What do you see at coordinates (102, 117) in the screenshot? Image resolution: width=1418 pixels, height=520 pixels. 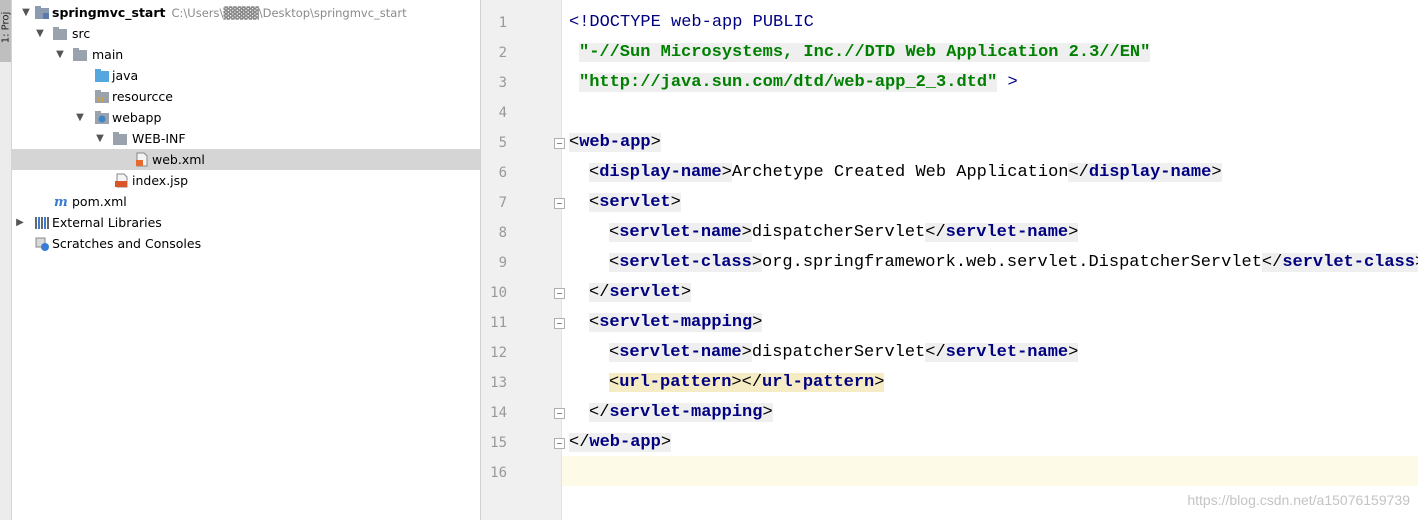 I see `web-folder-icon` at bounding box center [102, 117].